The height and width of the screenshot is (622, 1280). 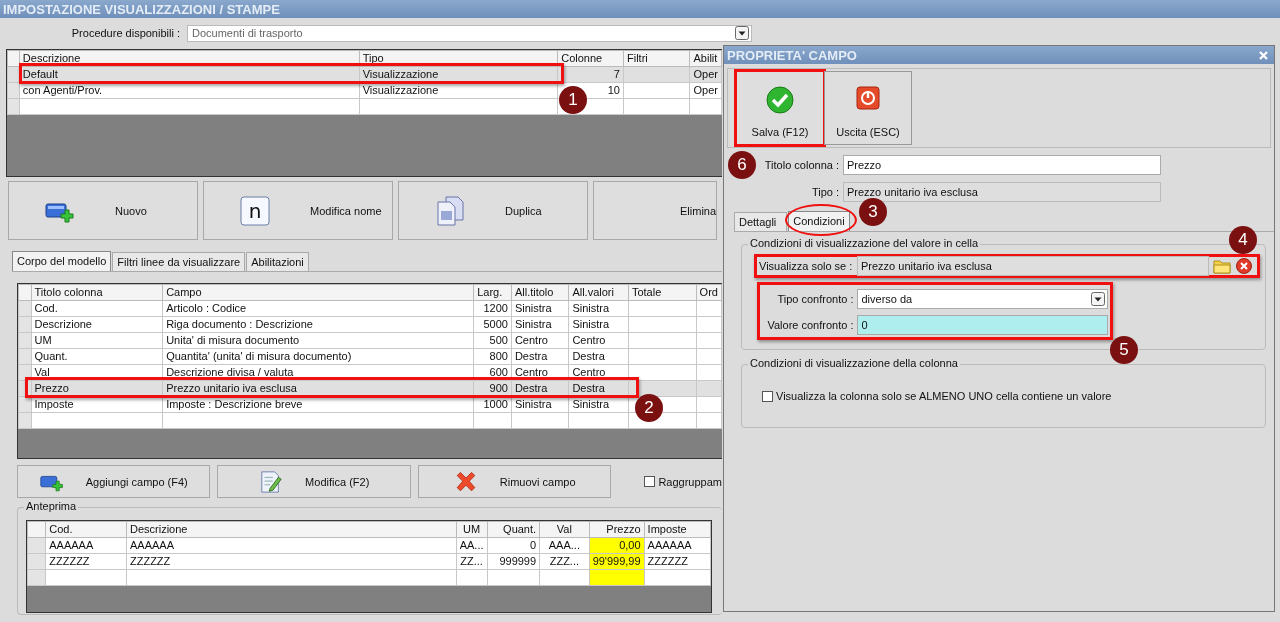 What do you see at coordinates (492, 308) in the screenshot?
I see `table-cell: 1200` at bounding box center [492, 308].